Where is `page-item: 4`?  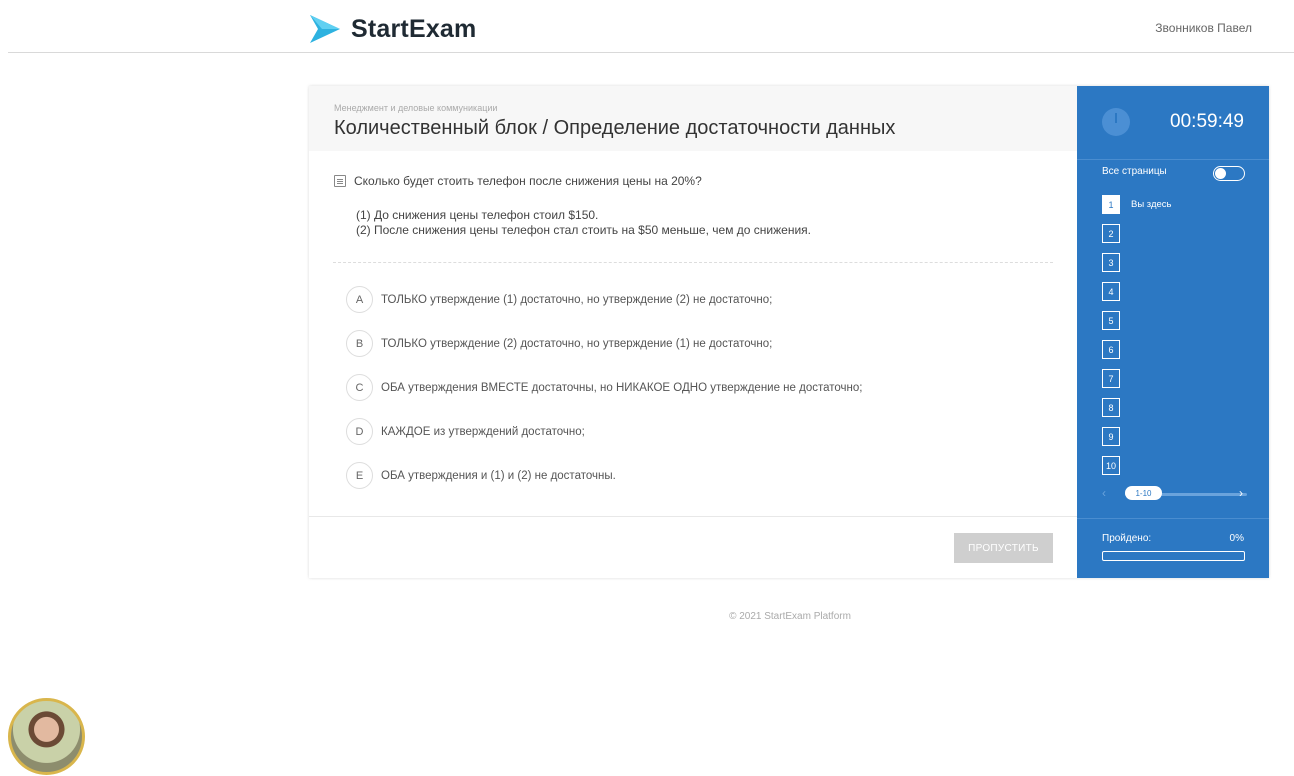
page-item: 4 is located at coordinates (1136, 291).